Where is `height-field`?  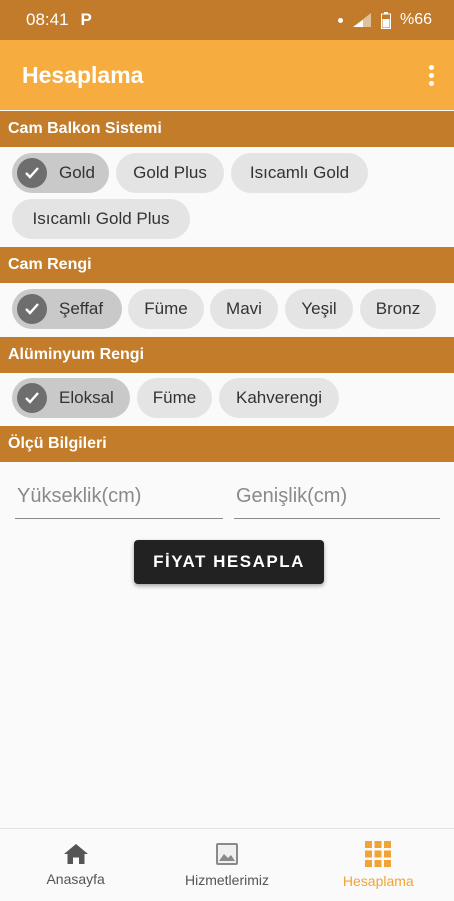 height-field is located at coordinates (119, 497).